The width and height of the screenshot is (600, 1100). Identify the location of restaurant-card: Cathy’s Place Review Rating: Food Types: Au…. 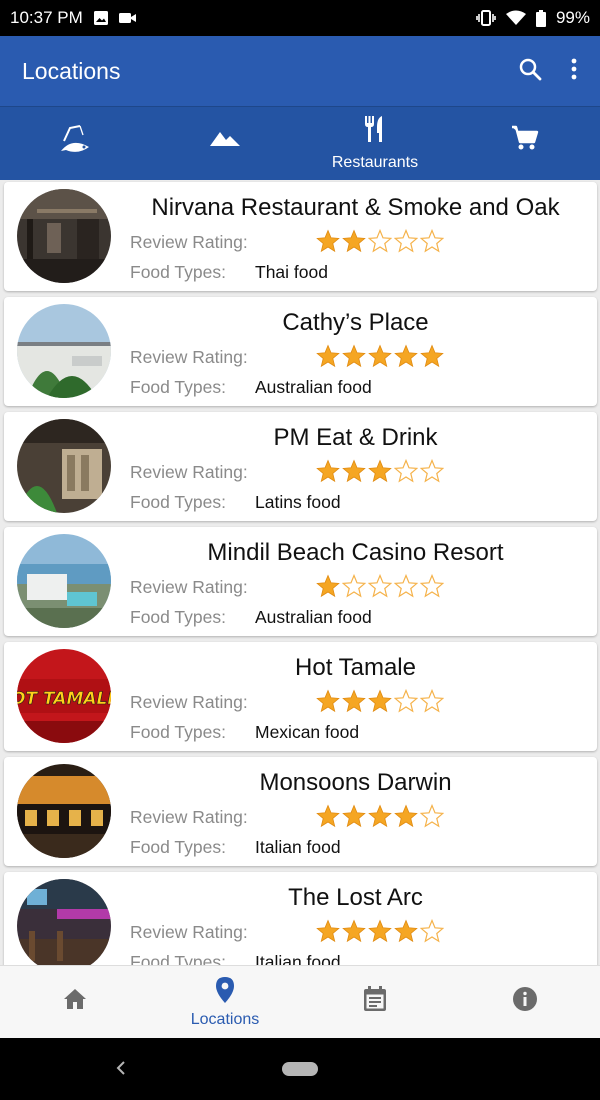
(300, 351).